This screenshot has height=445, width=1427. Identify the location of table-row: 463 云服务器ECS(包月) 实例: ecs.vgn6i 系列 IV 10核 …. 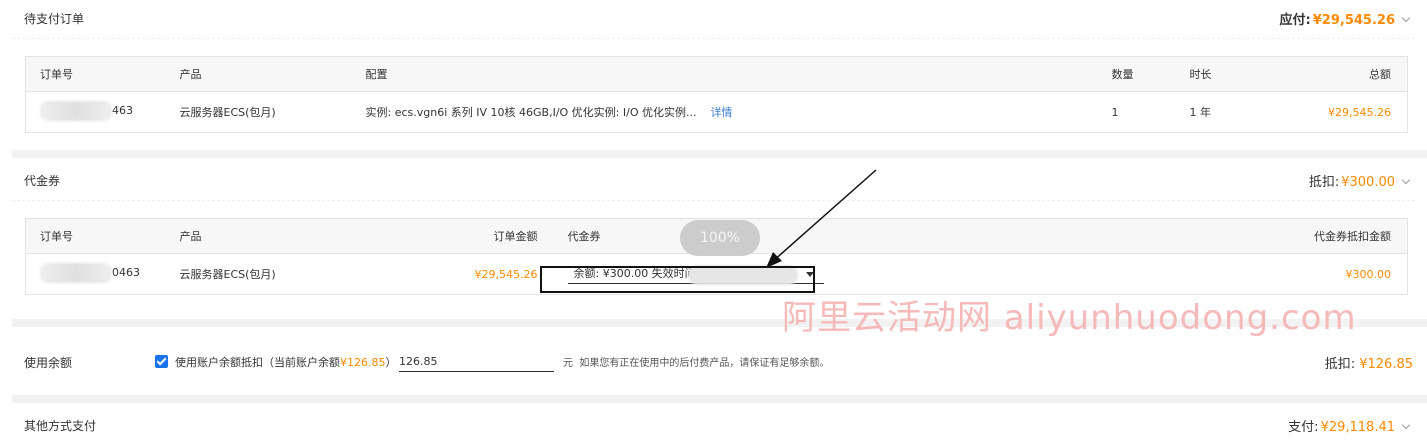
(717, 112).